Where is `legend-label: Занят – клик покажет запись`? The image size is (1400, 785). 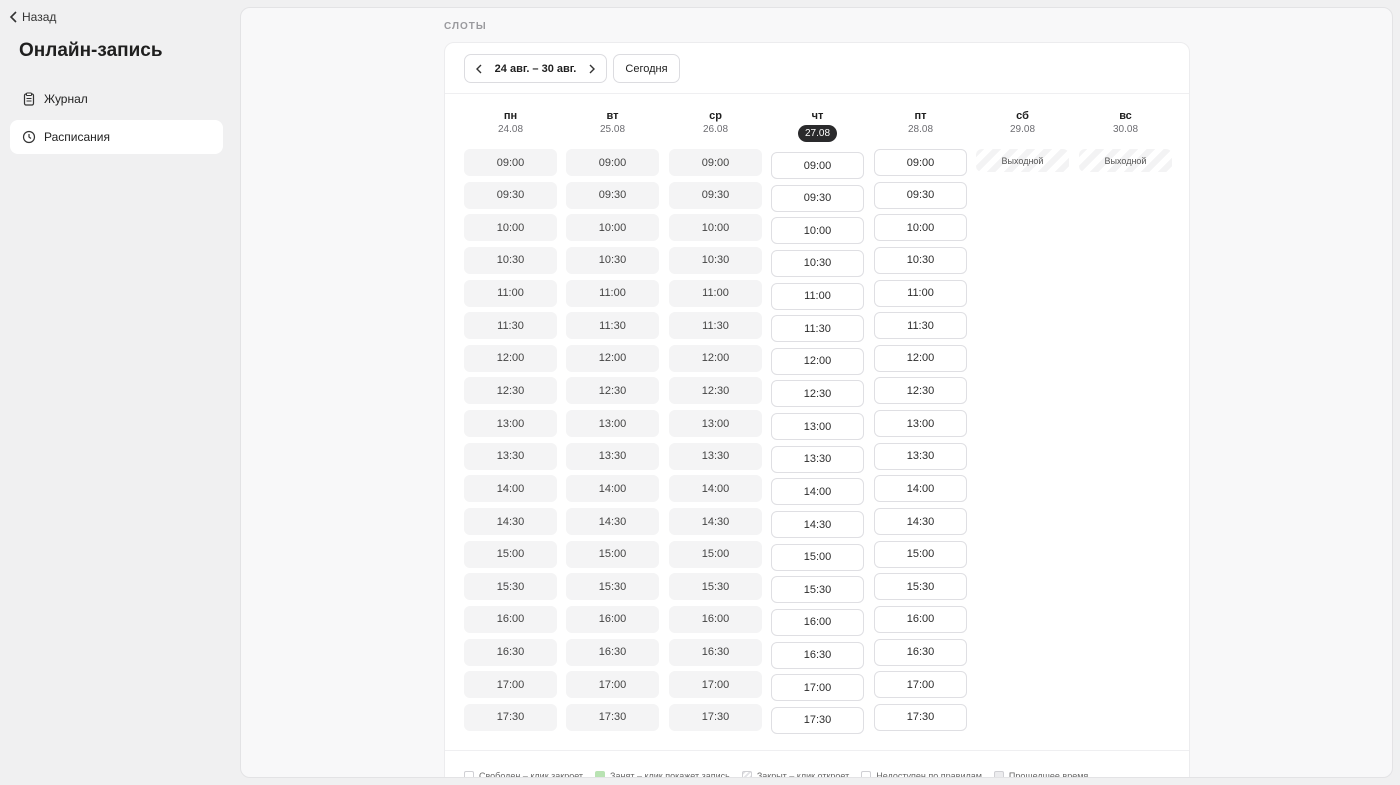 legend-label: Занят – клик покажет запись is located at coordinates (670, 774).